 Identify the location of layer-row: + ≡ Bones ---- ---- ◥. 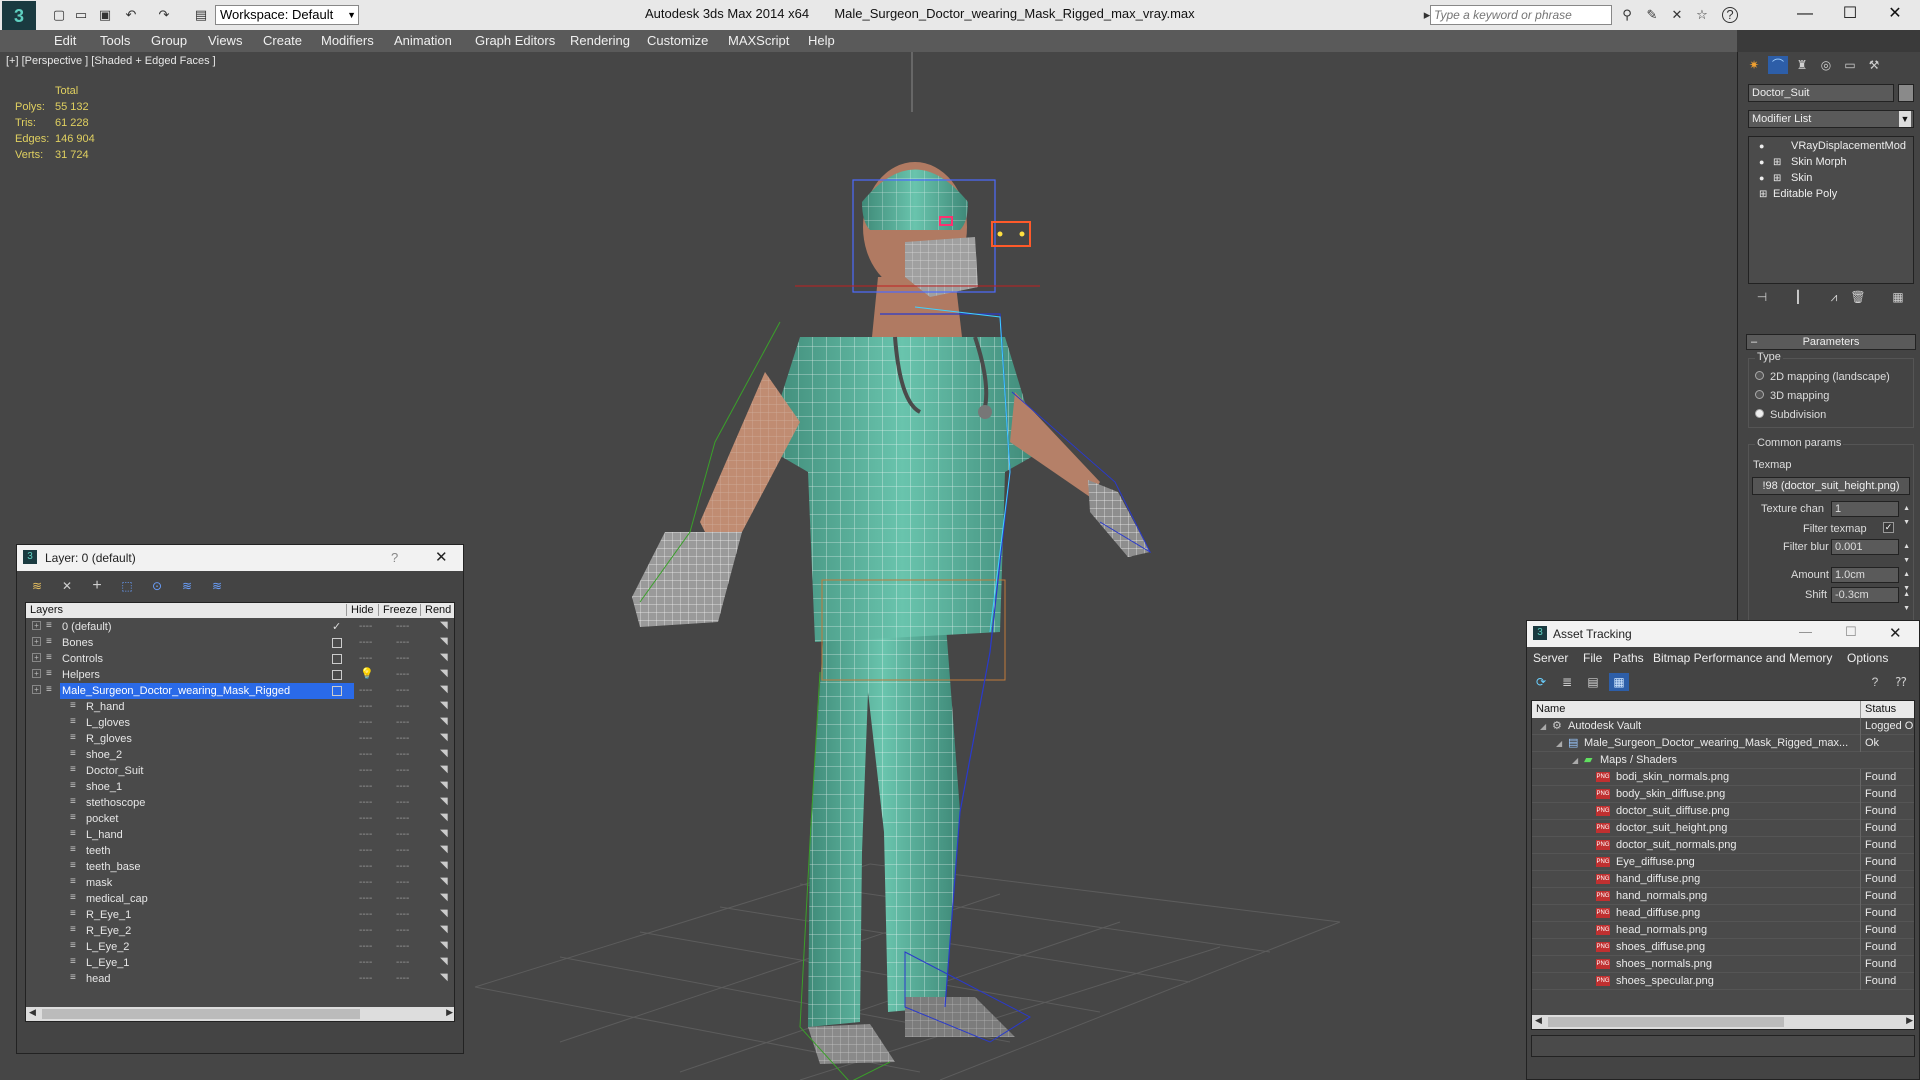
(240, 643).